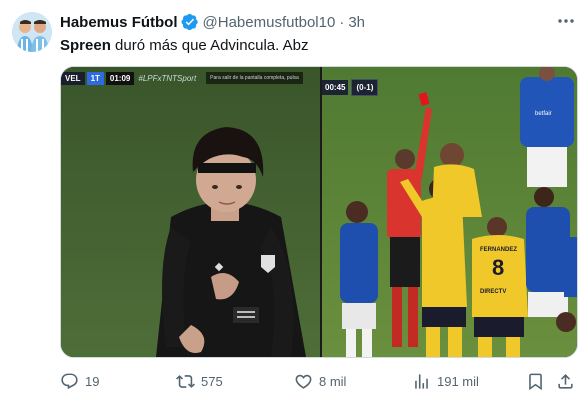  Describe the element at coordinates (85, 45) in the screenshot. I see `tweet-text-bold: Spreen` at that location.